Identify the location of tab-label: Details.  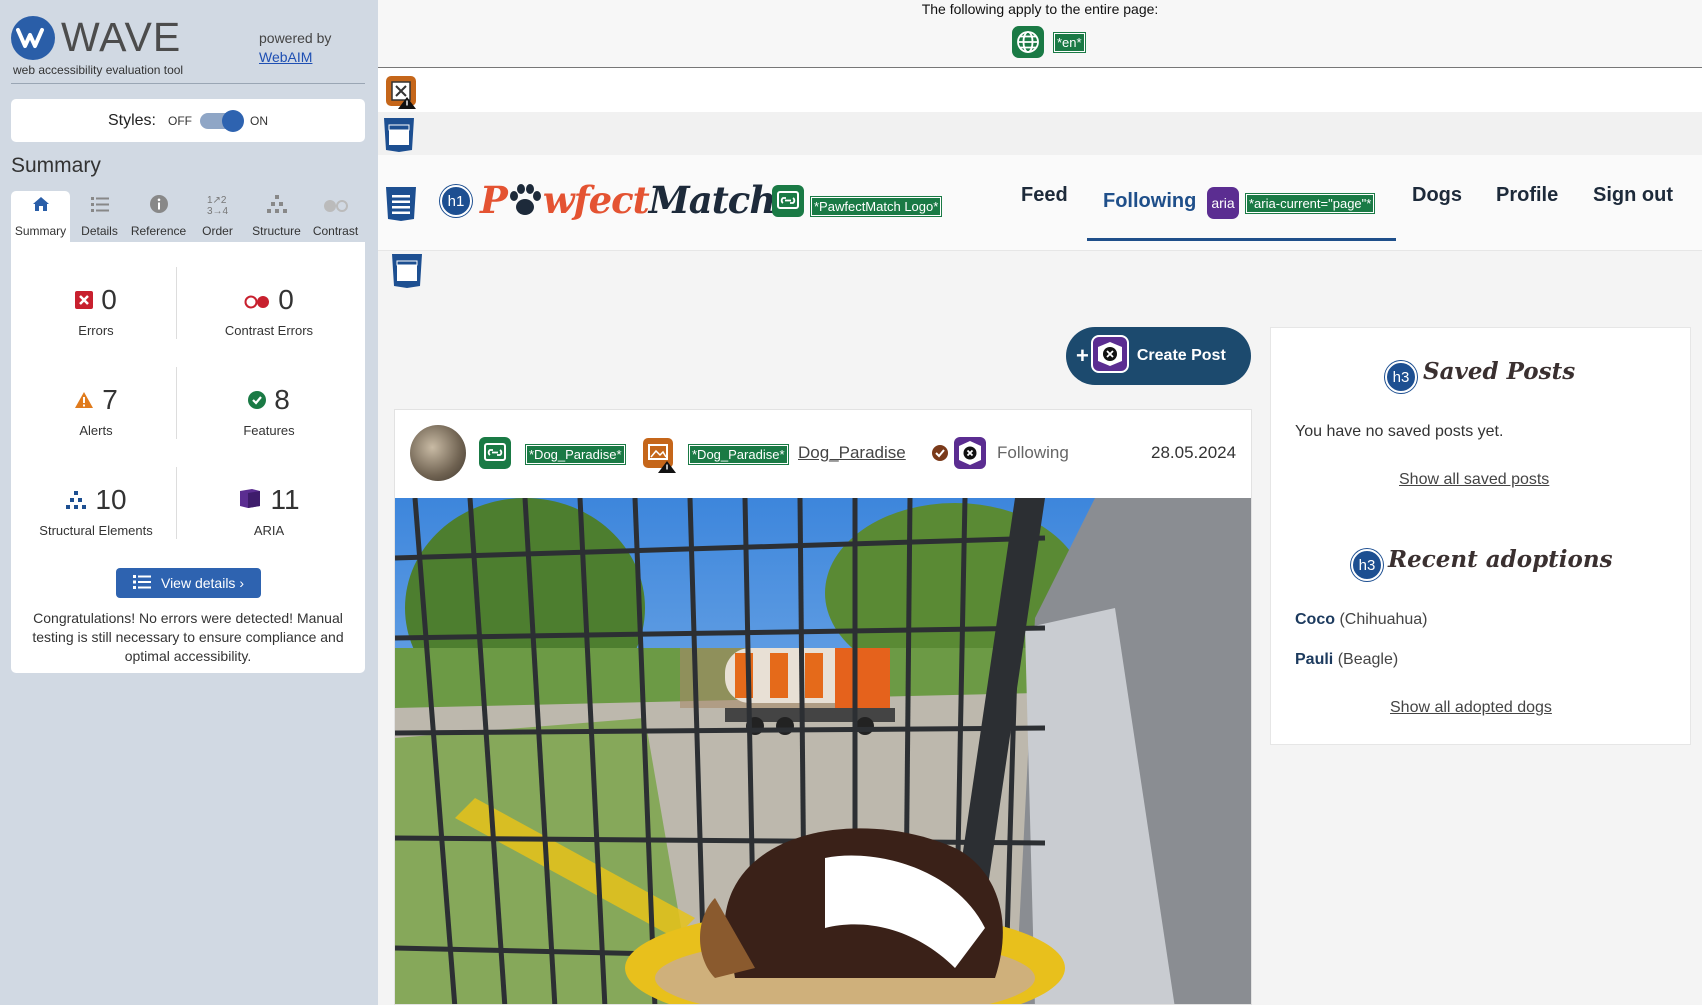
(99, 231).